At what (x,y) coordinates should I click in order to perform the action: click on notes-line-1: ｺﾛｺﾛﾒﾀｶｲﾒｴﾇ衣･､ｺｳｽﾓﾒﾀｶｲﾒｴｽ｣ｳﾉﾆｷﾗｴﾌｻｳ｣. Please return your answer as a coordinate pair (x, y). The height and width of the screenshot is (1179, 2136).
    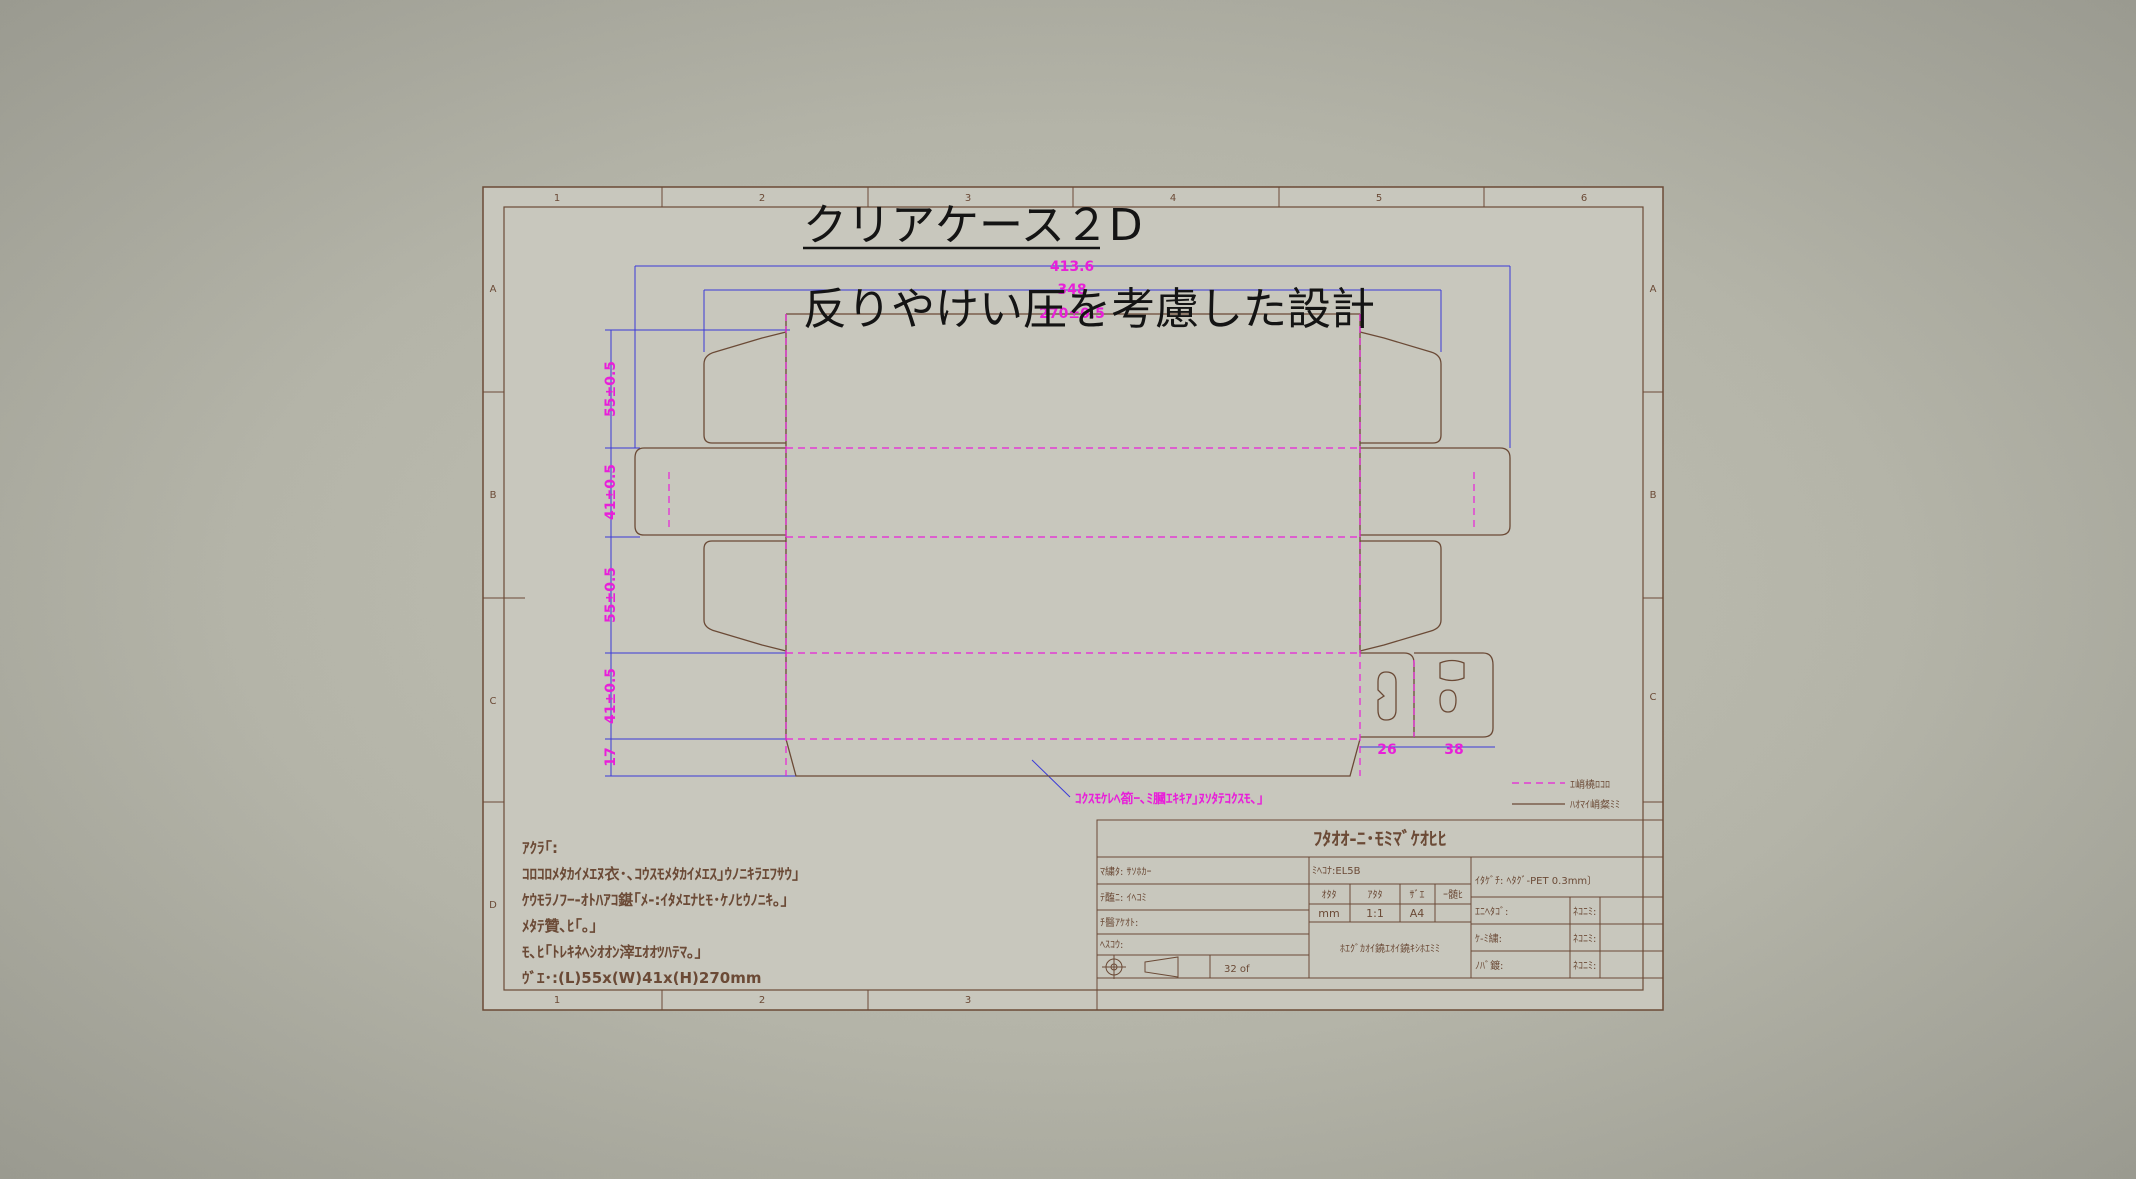
    Looking at the image, I should click on (661, 874).